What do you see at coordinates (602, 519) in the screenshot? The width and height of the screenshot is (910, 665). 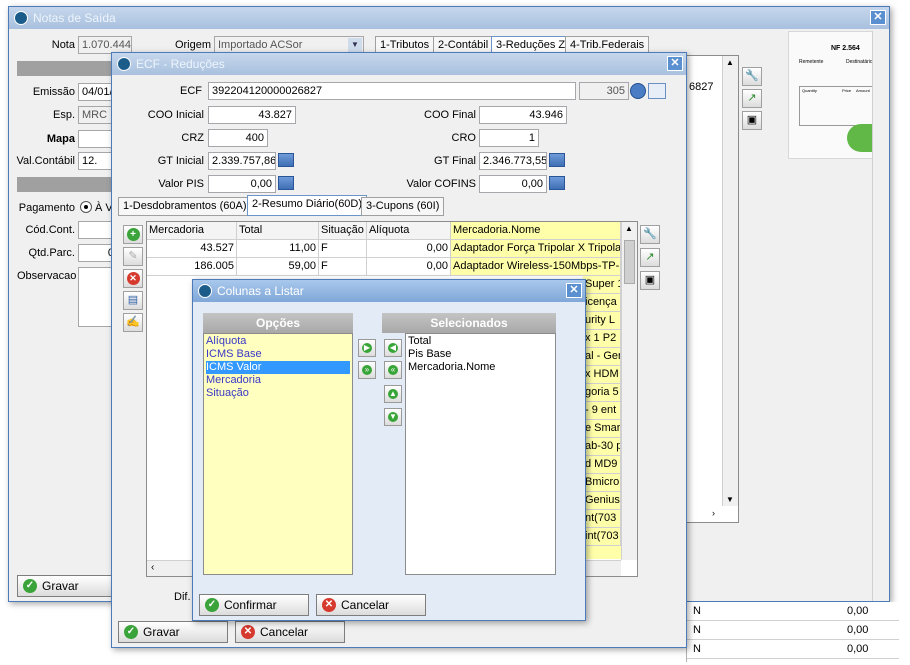 I see `list-item: nt(703` at bounding box center [602, 519].